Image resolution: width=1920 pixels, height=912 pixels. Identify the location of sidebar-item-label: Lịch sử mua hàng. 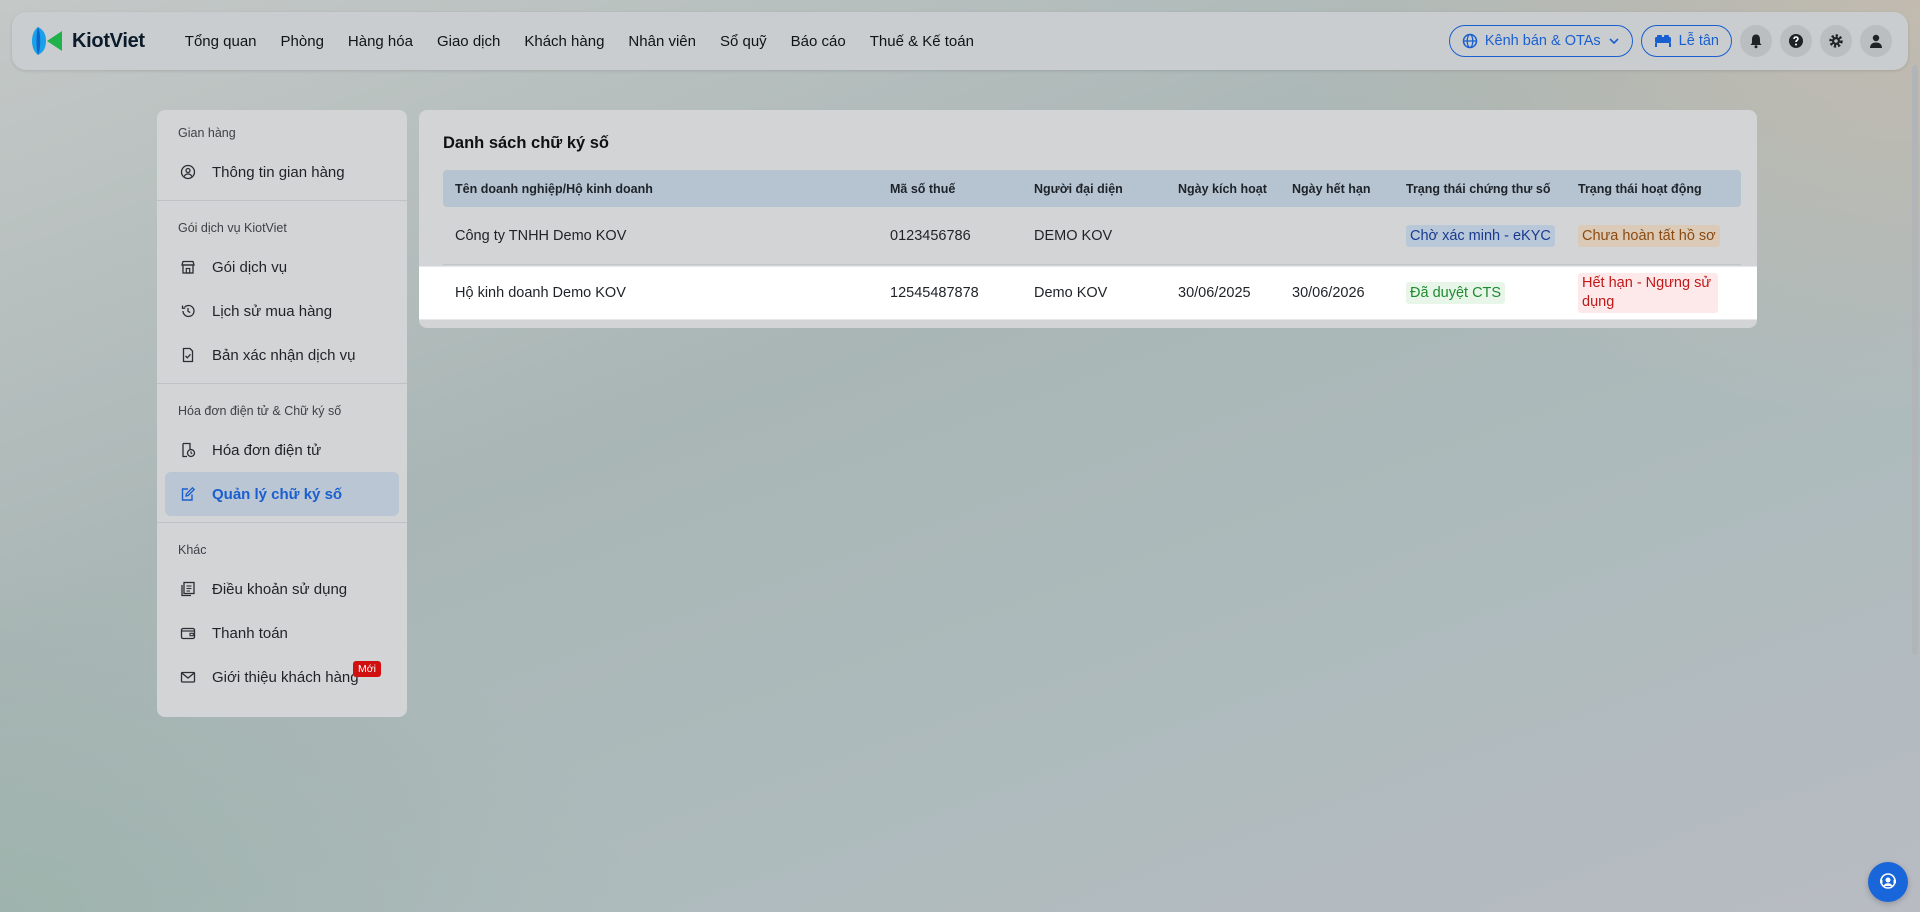
(272, 311).